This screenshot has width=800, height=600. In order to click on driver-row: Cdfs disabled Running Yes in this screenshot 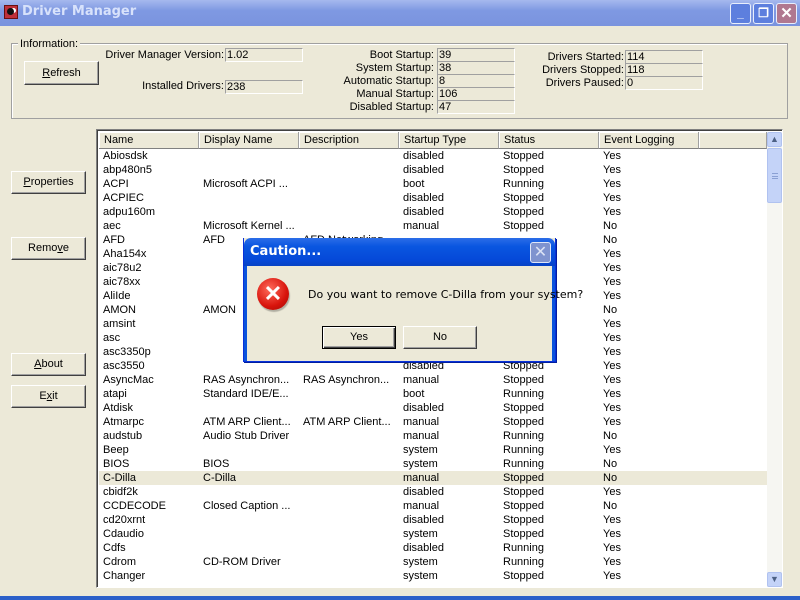, I will do `click(433, 548)`.